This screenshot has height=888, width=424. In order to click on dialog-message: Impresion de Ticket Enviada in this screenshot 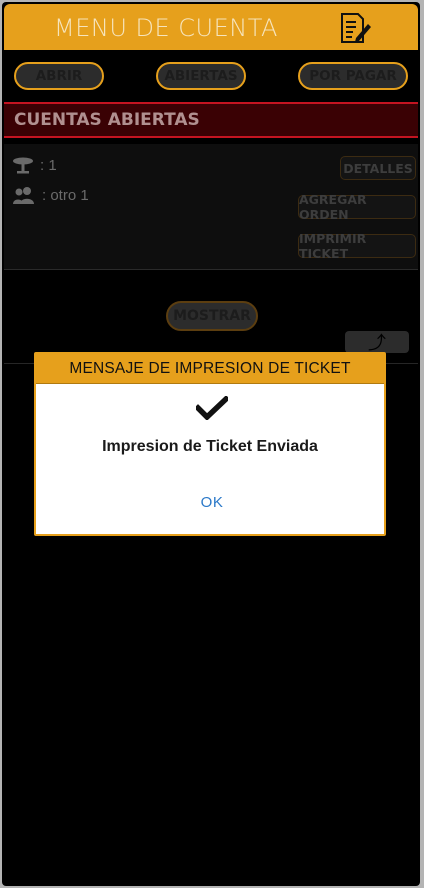, I will do `click(210, 446)`.